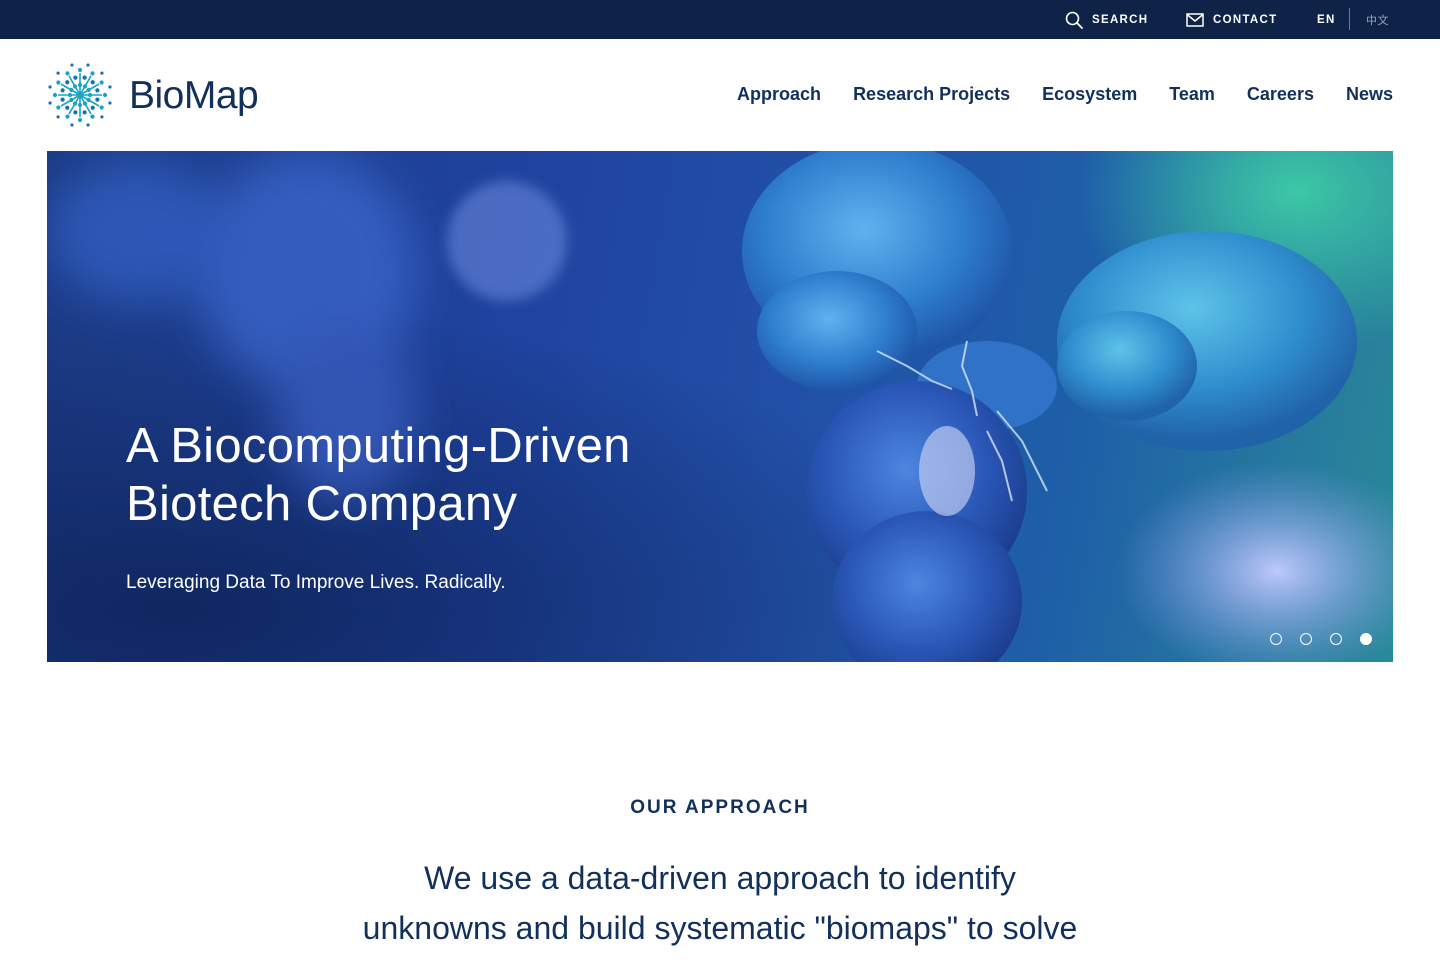 The image size is (1440, 960). I want to click on logo-text: BioMap, so click(194, 95).